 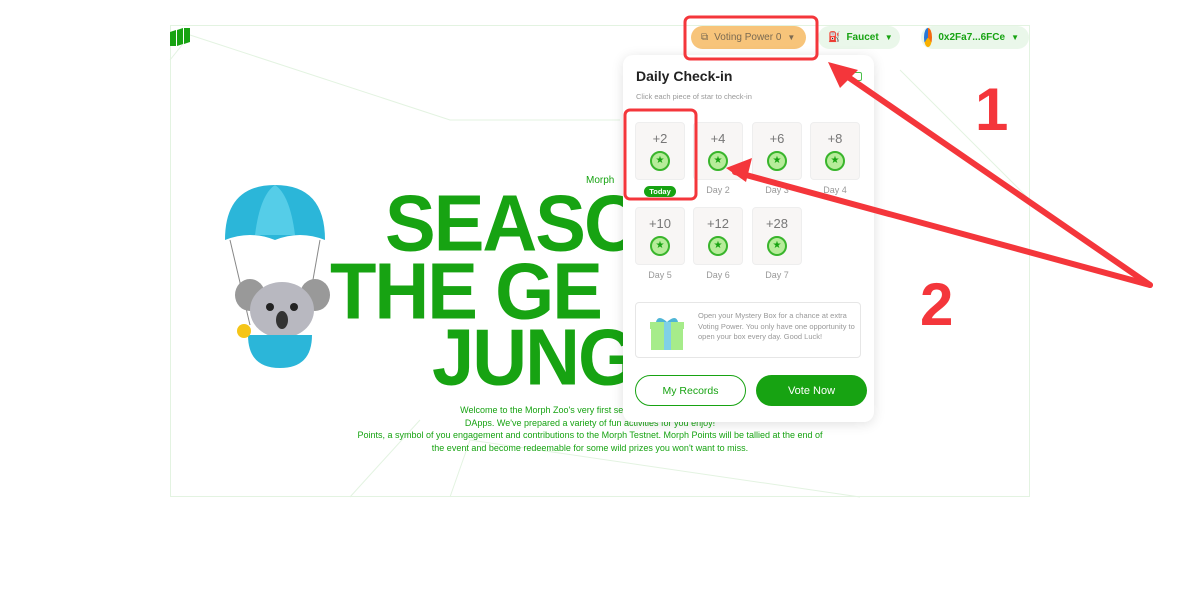 What do you see at coordinates (718, 275) in the screenshot?
I see `day-label: Day 6` at bounding box center [718, 275].